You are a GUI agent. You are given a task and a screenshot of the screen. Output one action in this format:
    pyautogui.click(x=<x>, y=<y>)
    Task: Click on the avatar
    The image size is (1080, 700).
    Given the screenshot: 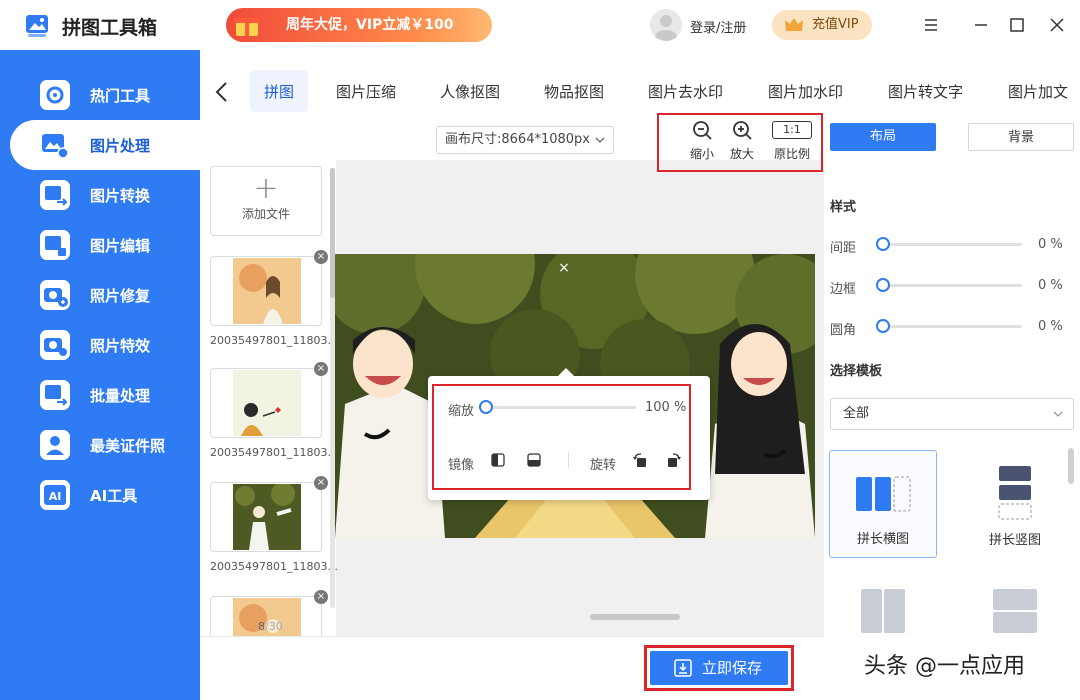 What is the action you would take?
    pyautogui.click(x=666, y=25)
    